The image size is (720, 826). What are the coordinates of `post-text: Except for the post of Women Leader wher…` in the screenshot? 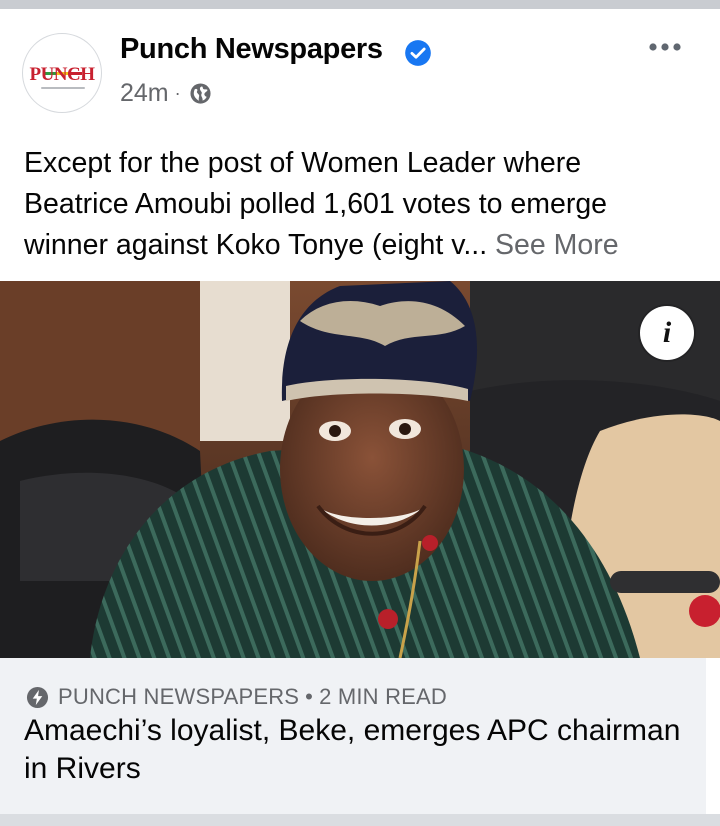 It's located at (362, 204).